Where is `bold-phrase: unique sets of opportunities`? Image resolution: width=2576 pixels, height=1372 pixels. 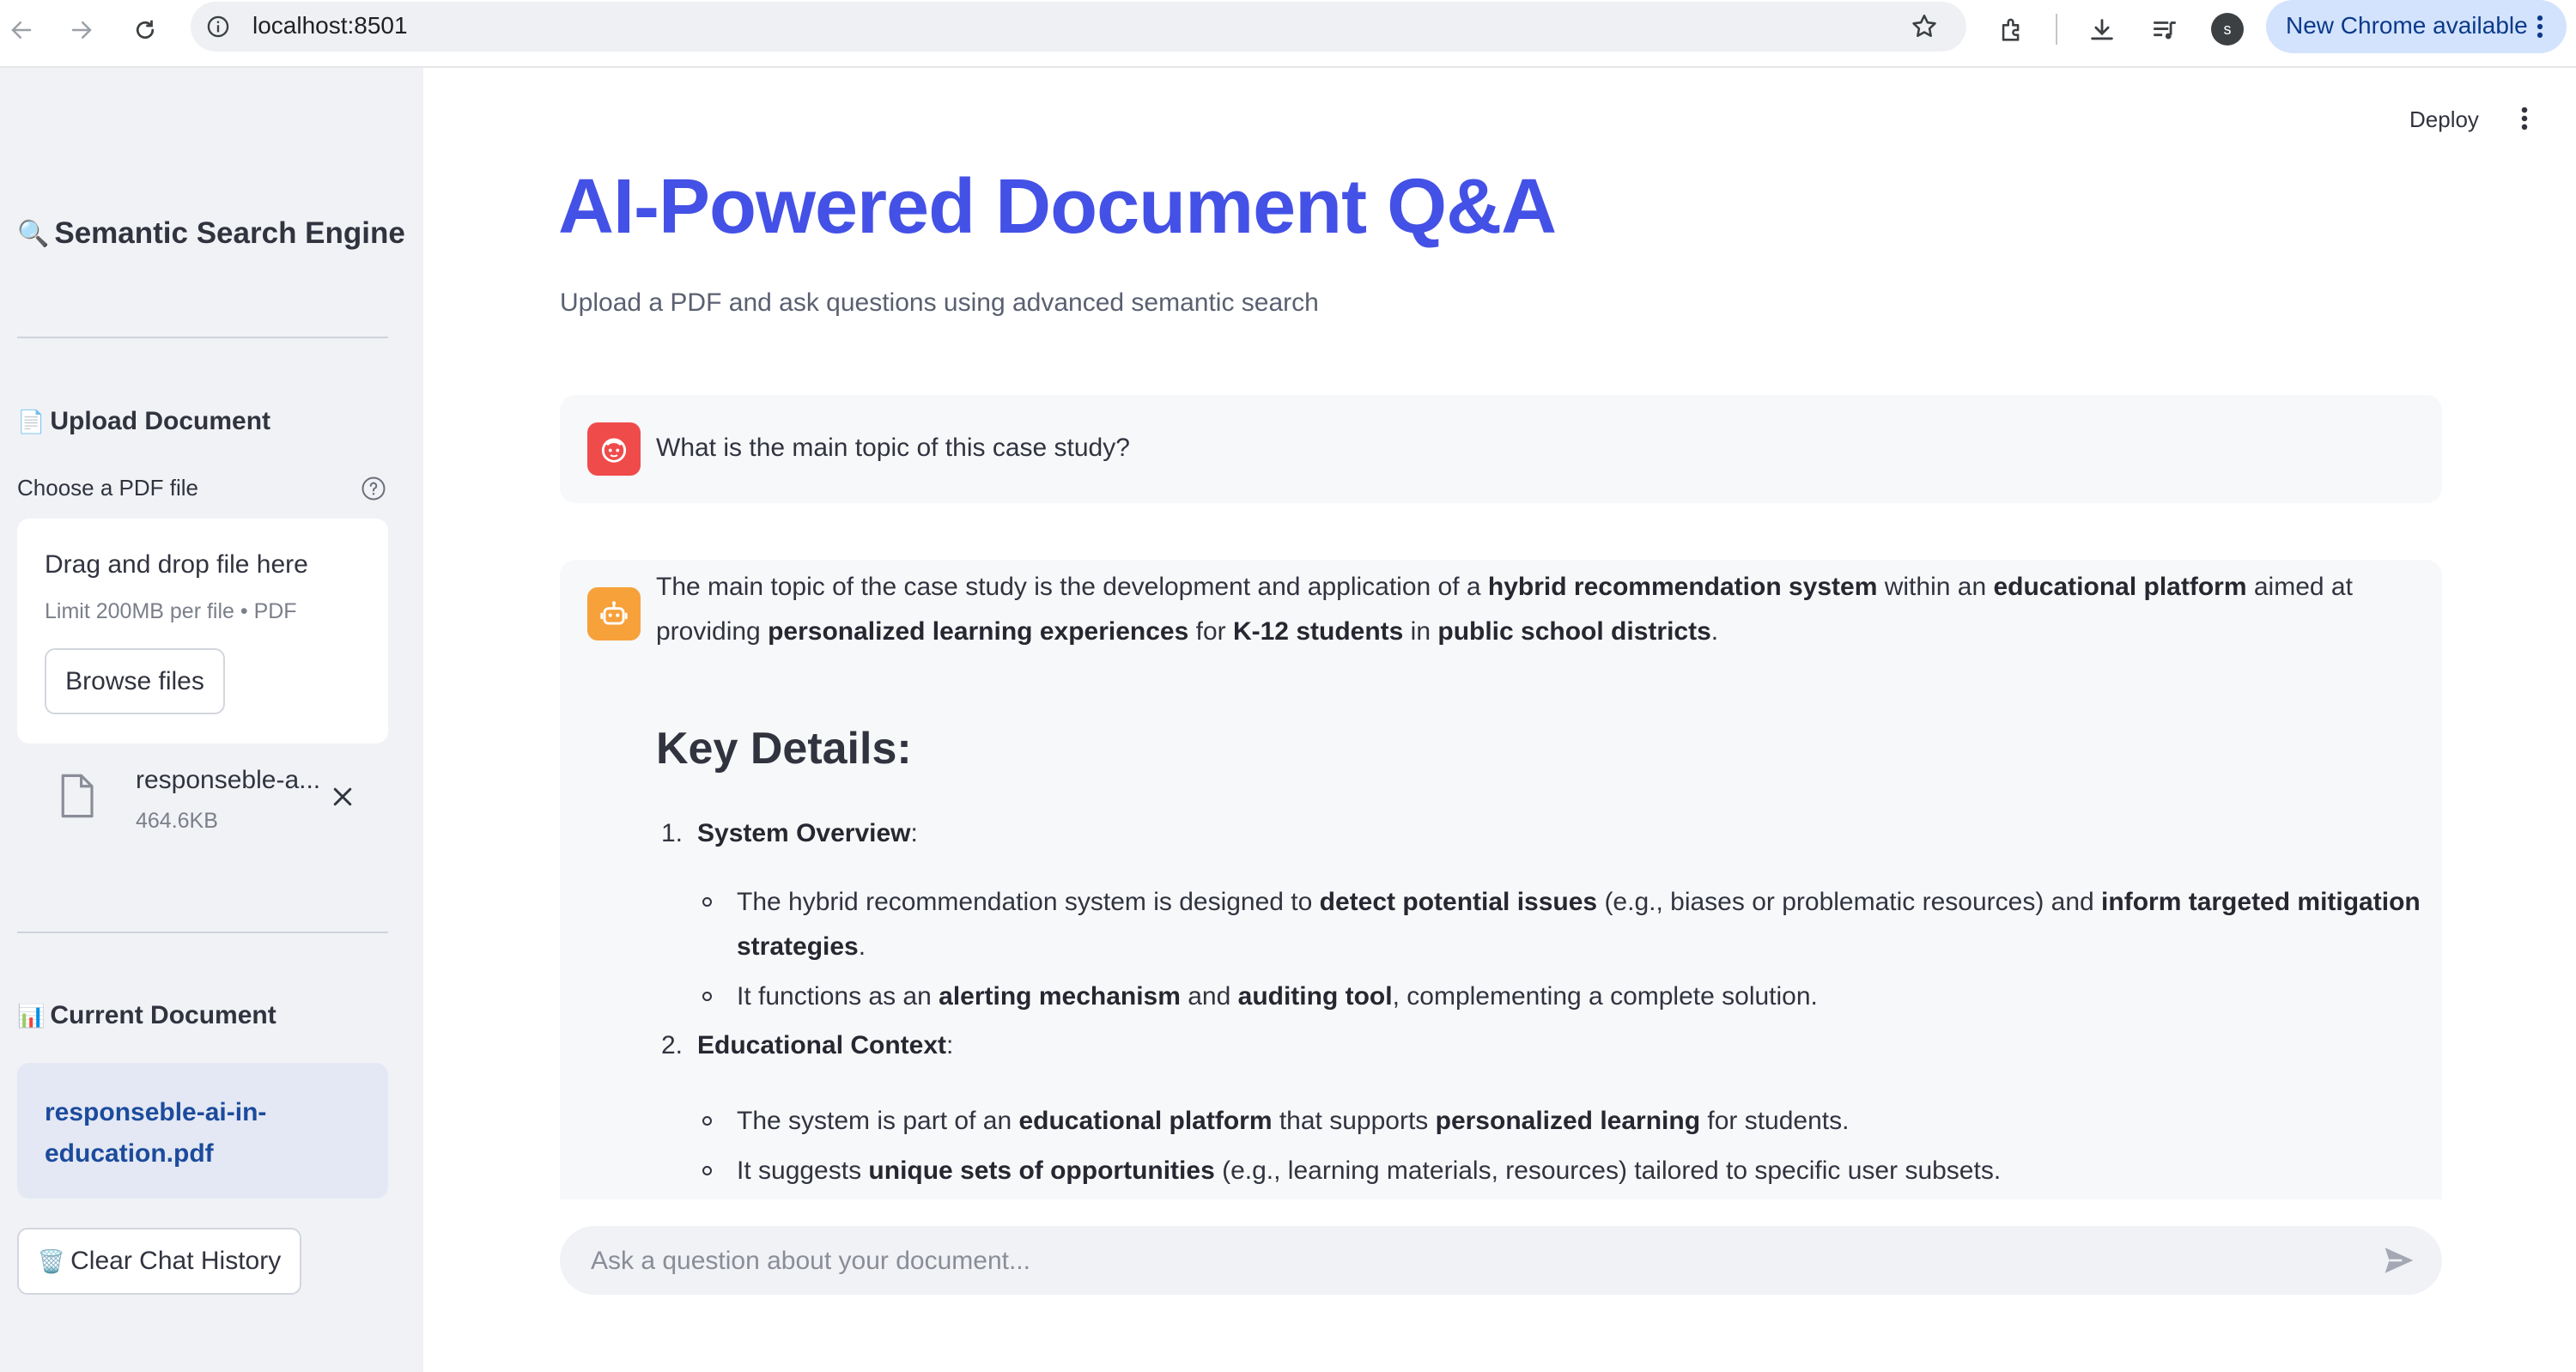
bold-phrase: unique sets of opportunities is located at coordinates (1041, 1170).